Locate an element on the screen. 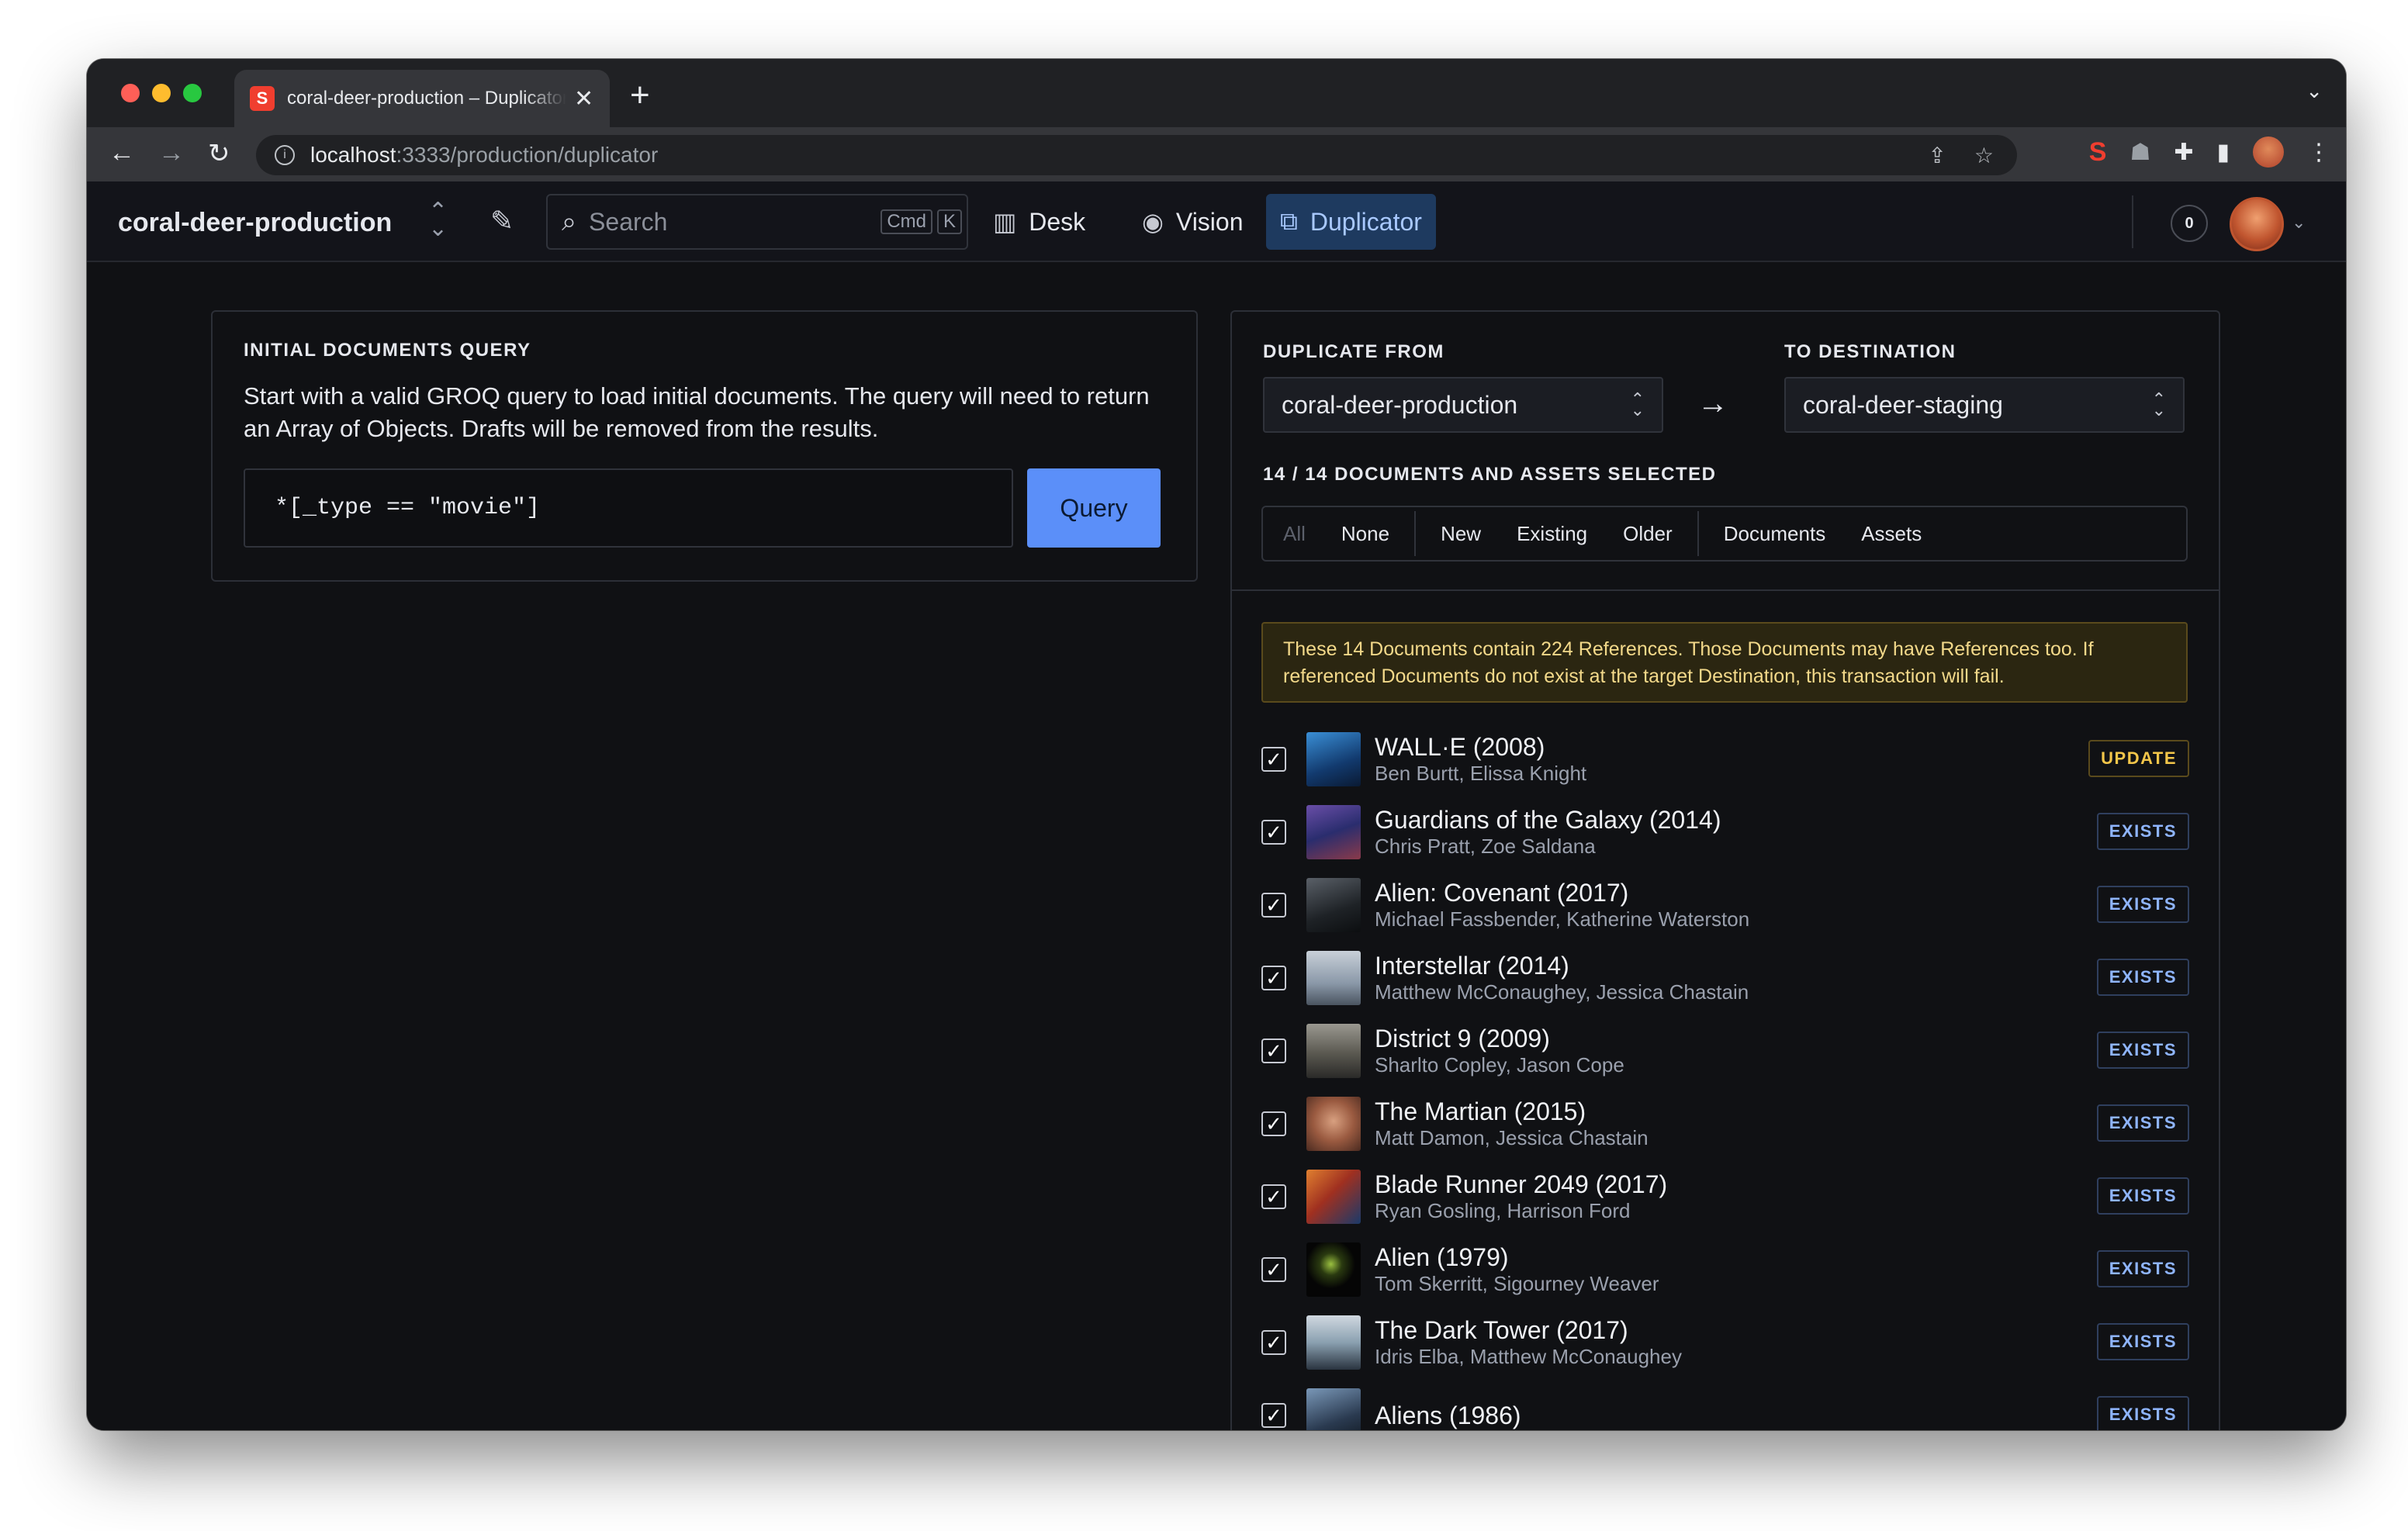 The height and width of the screenshot is (1531, 2408). search-input: ⌕ Search Cmd K is located at coordinates (757, 222).